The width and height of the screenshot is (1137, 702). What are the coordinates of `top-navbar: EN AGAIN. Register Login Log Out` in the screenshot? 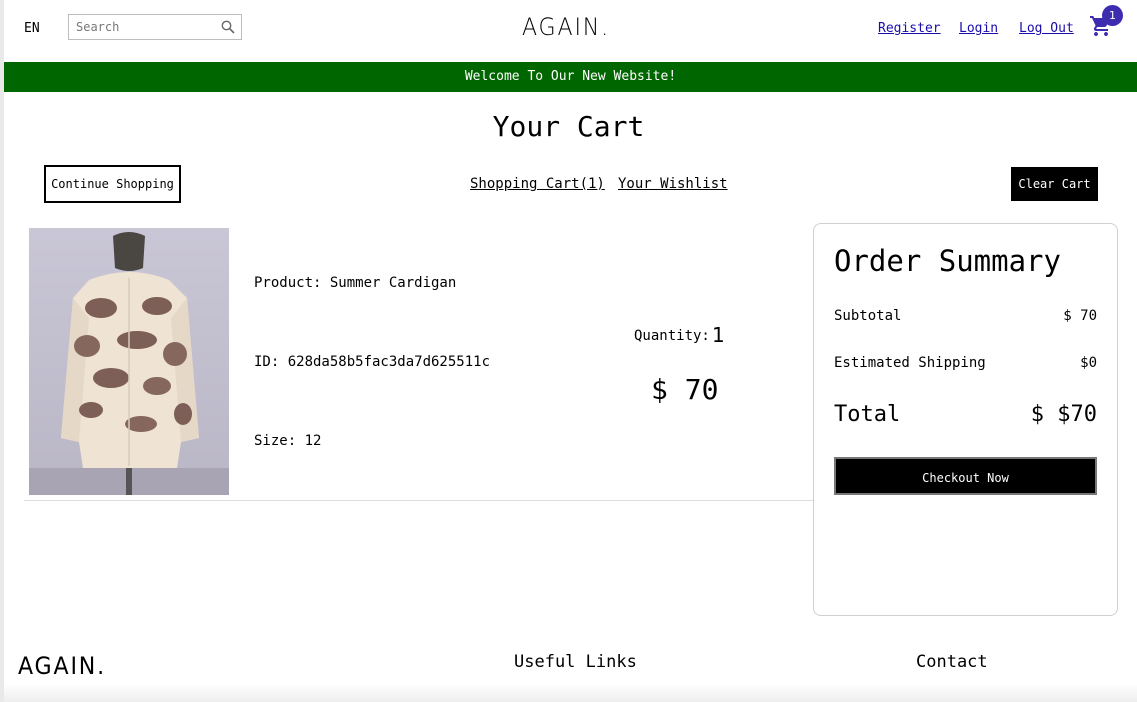 It's located at (570, 31).